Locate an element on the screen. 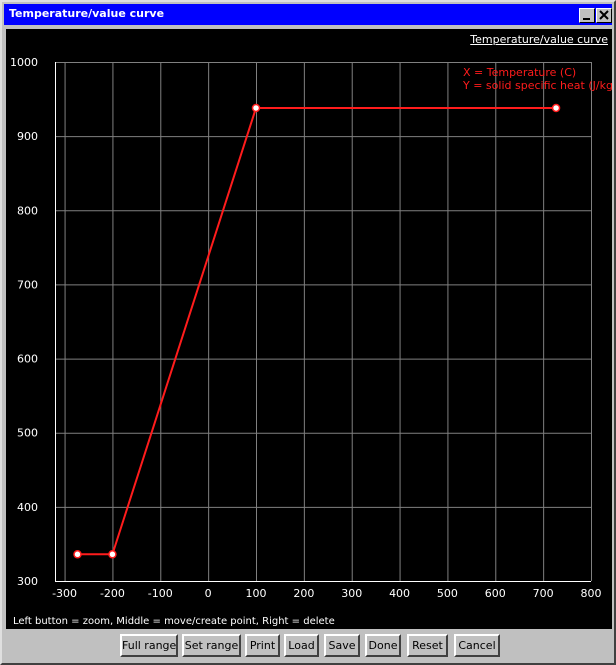 The height and width of the screenshot is (665, 616). close-icon is located at coordinates (604, 15).